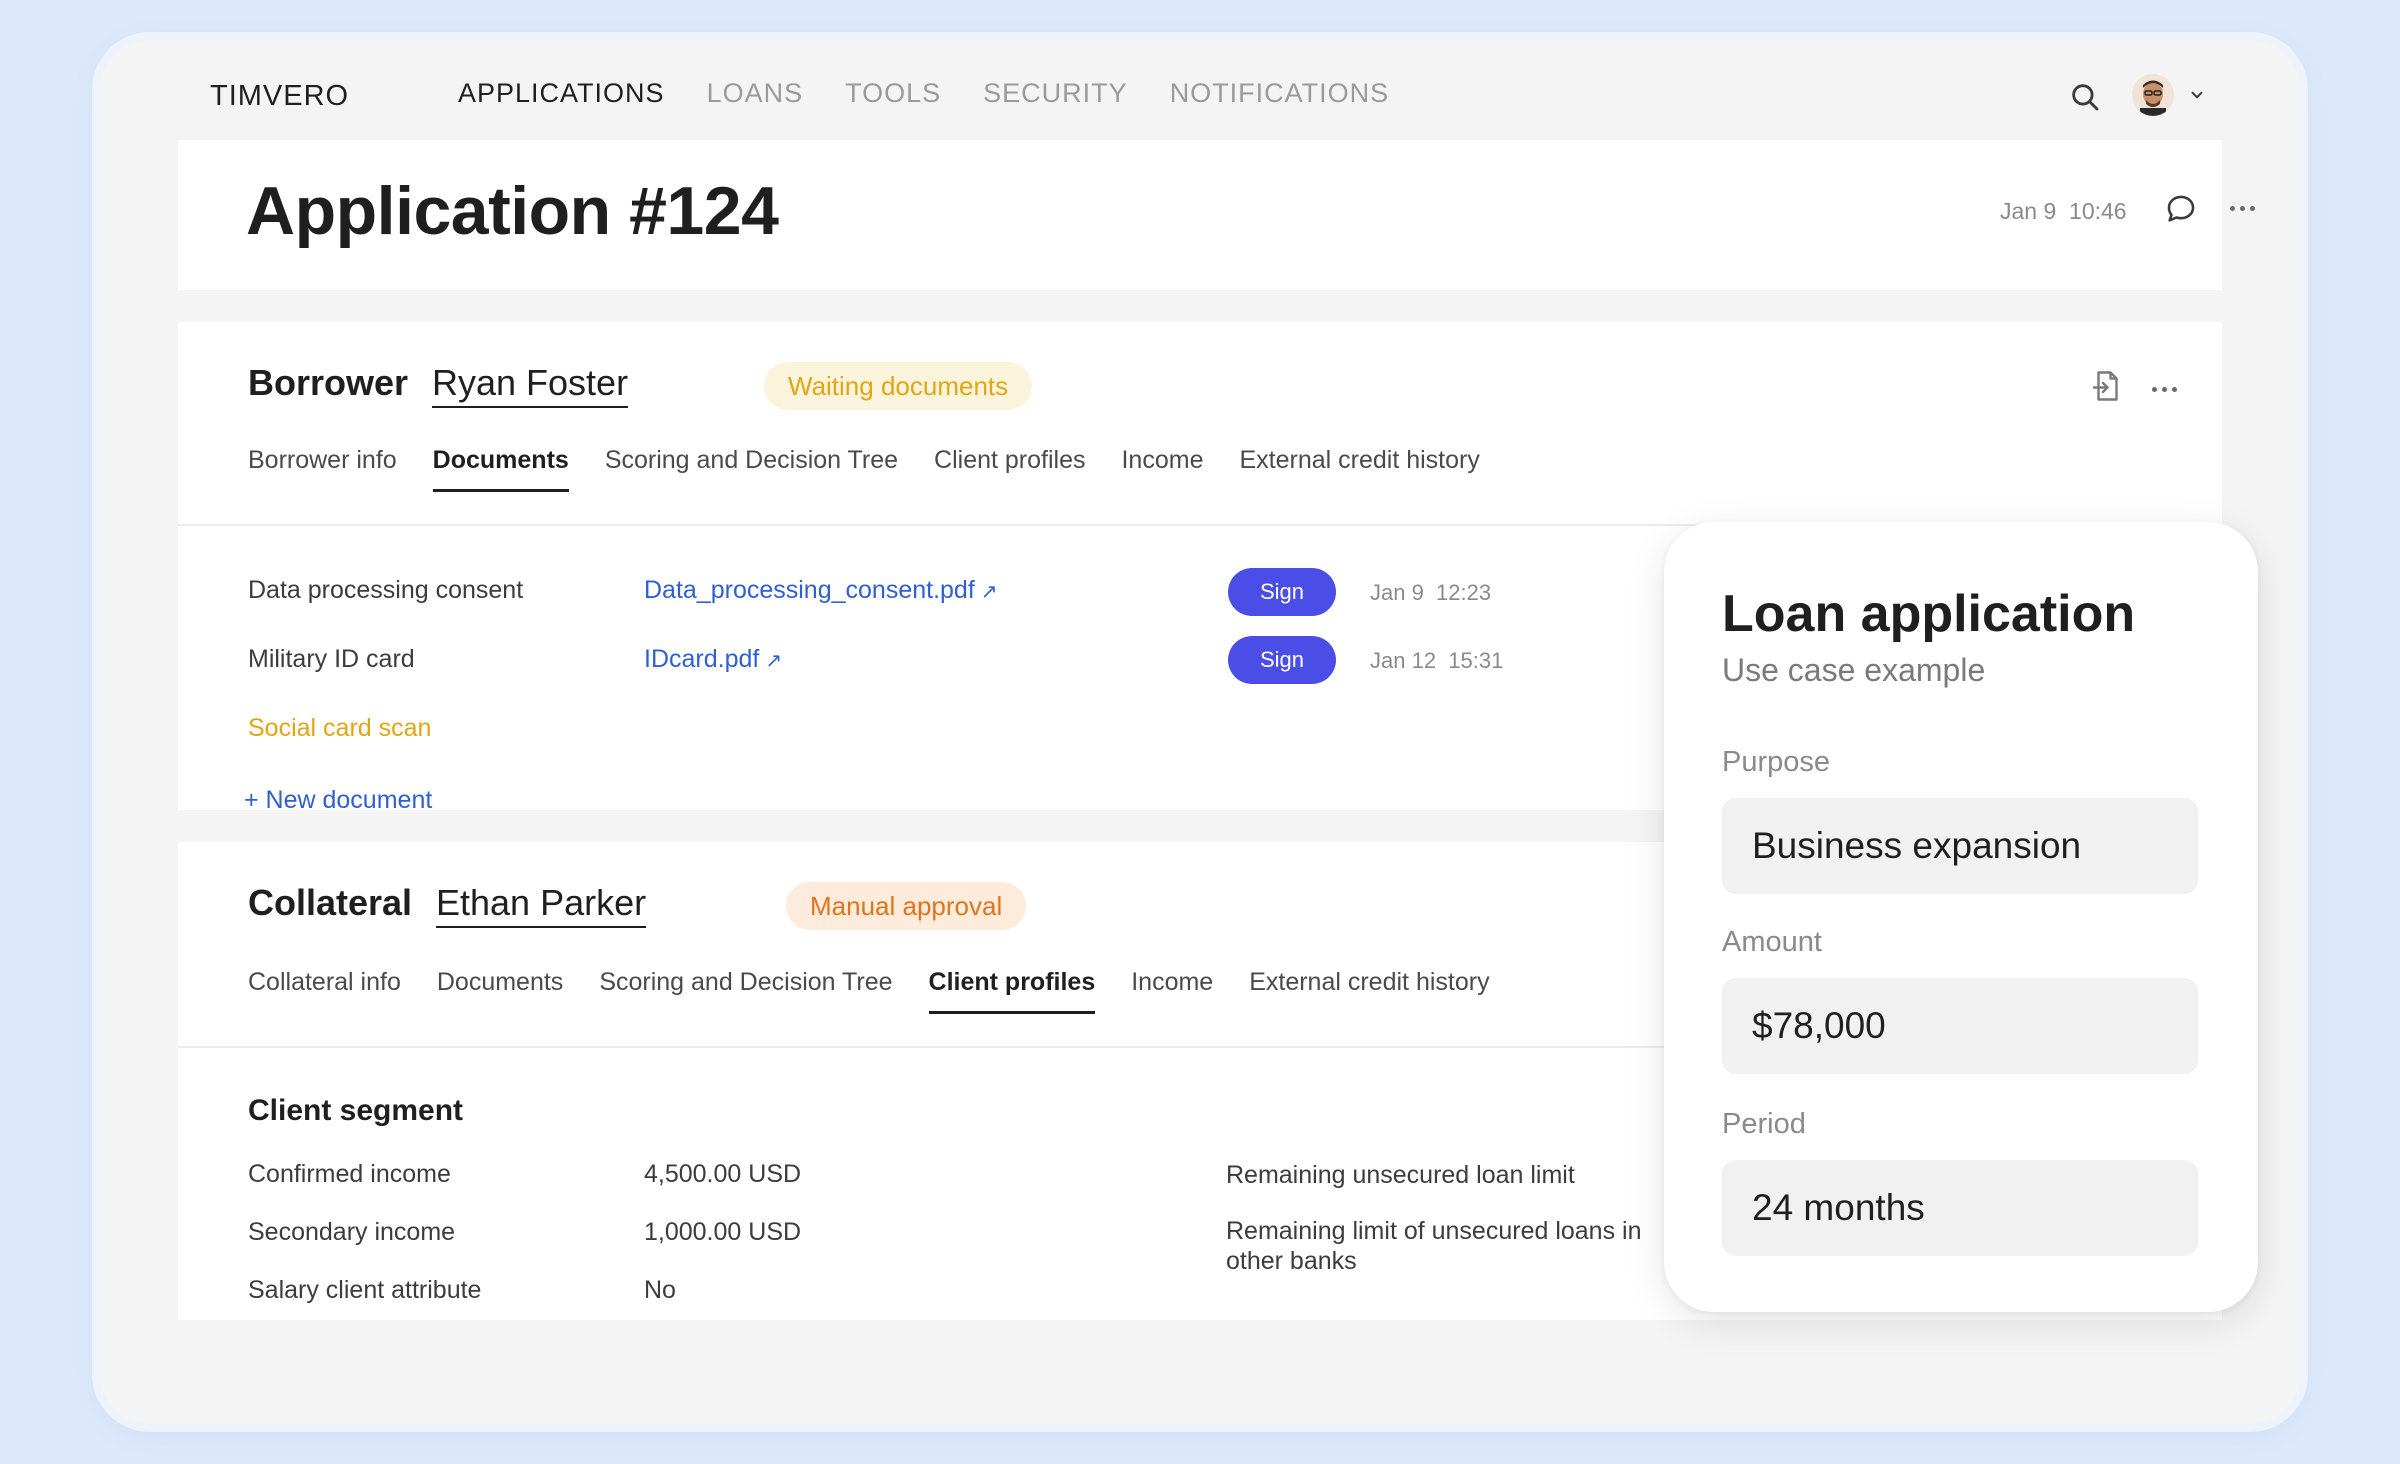 This screenshot has height=1464, width=2400. I want to click on document-exchange-icon, so click(2106, 386).